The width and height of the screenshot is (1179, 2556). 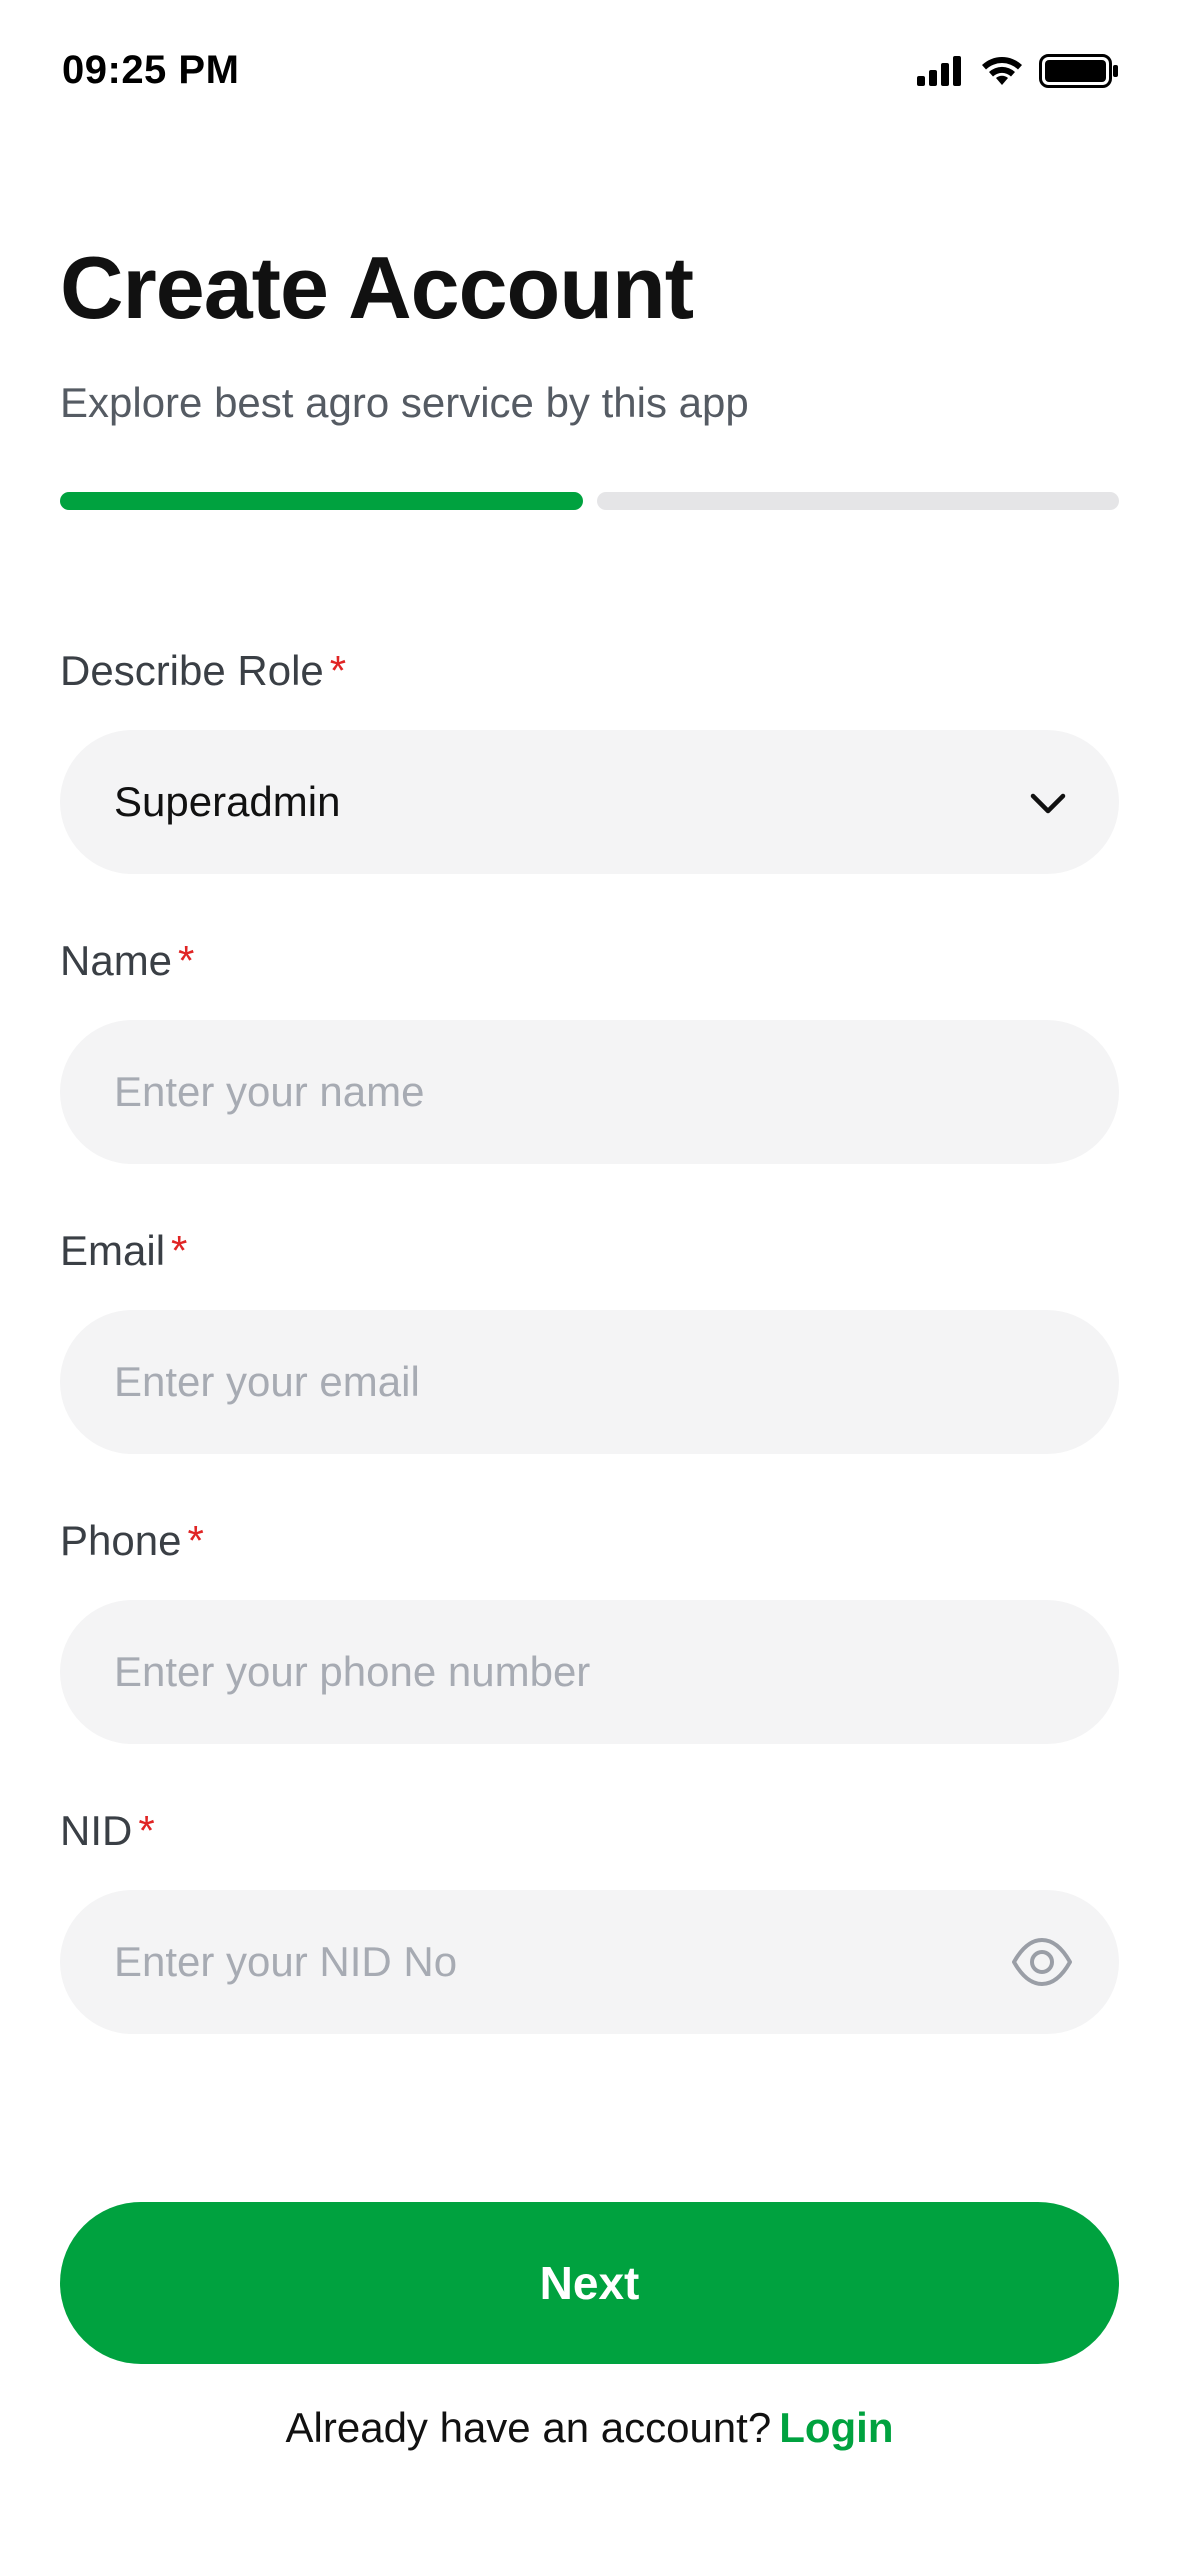 What do you see at coordinates (192, 670) in the screenshot?
I see `role-label-text: Describe Role` at bounding box center [192, 670].